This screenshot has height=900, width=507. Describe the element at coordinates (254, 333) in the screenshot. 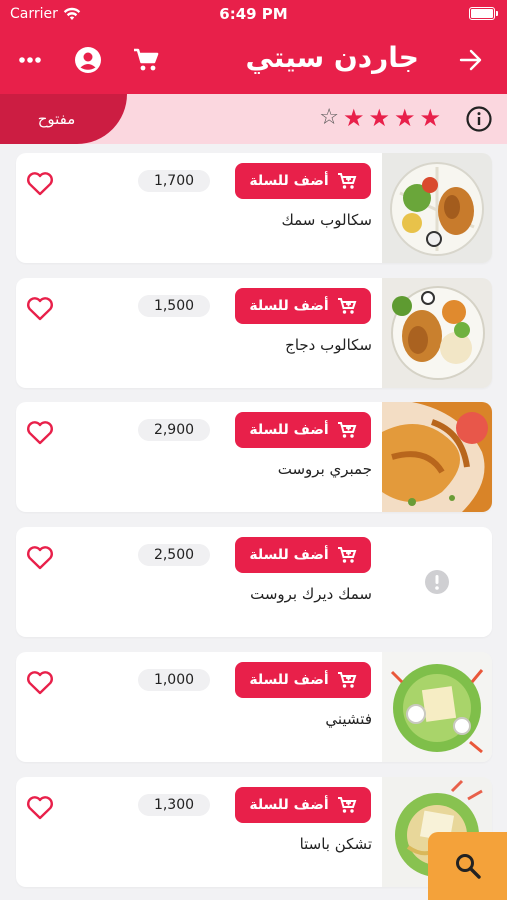

I see `product-card: 1,500 أضف للسلة سكالوب دجاج` at that location.